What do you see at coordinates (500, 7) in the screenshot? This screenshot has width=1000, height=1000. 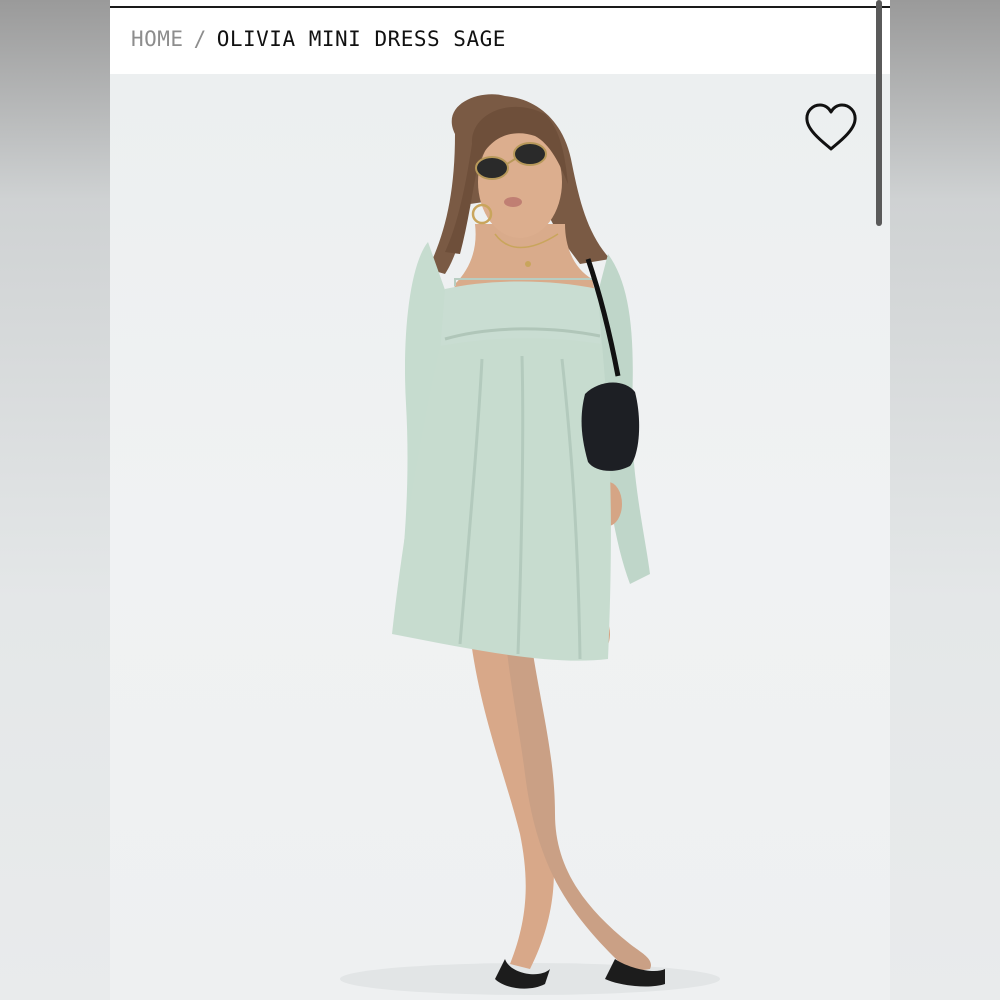 I see `header-divider` at bounding box center [500, 7].